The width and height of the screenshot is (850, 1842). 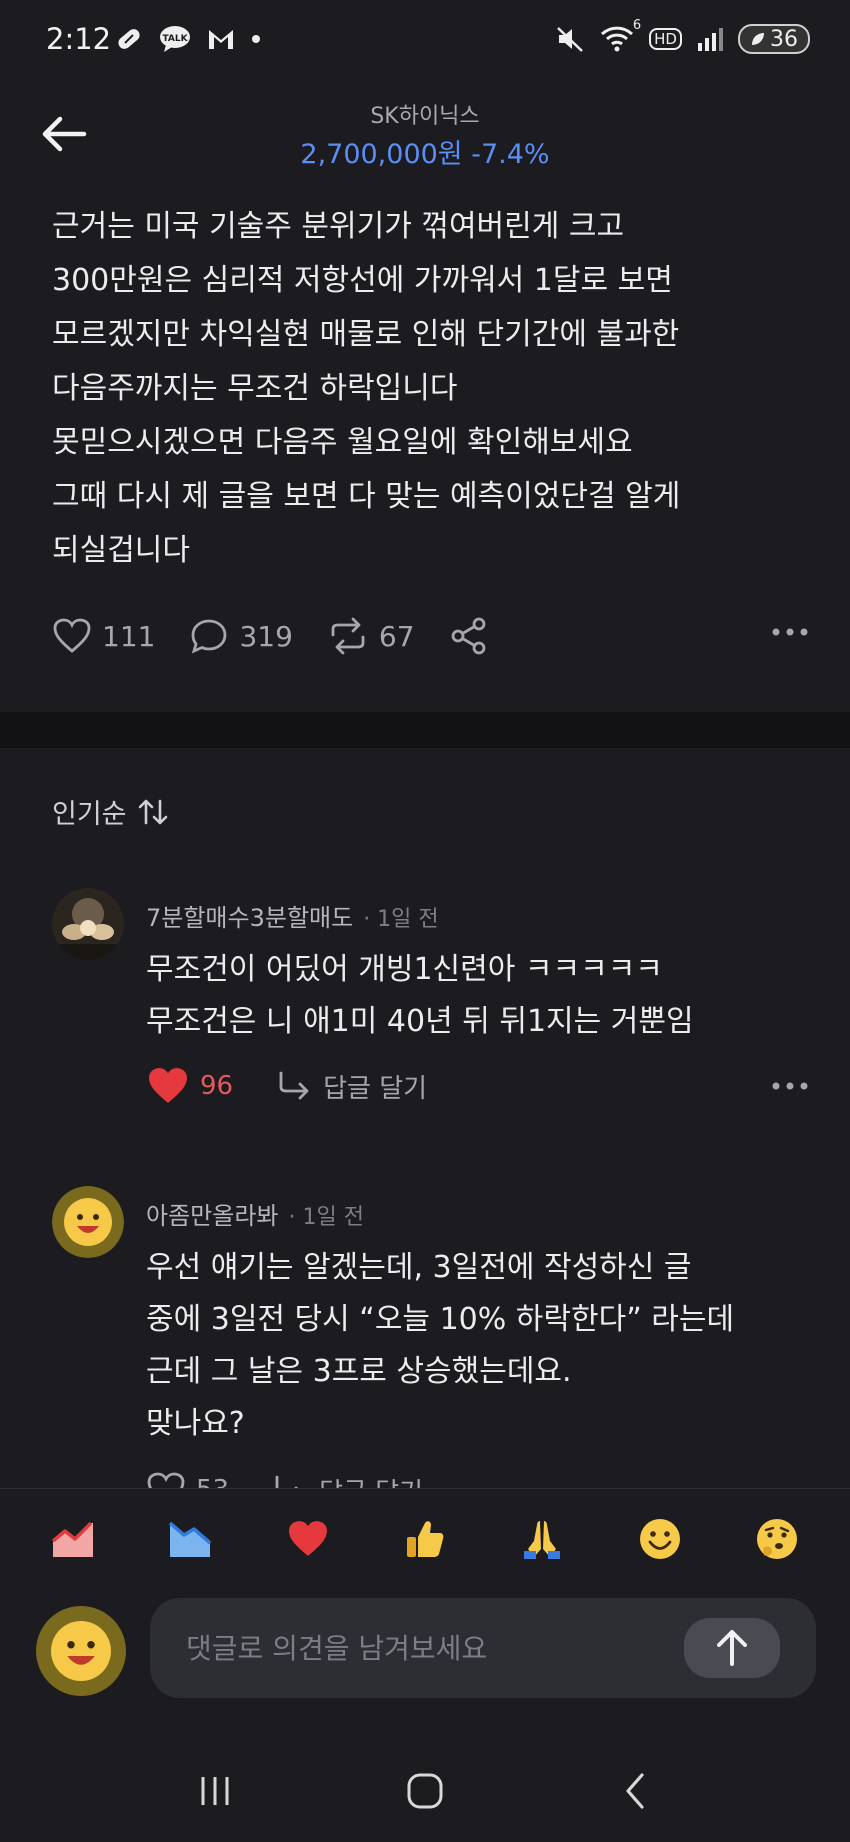 I want to click on status-time: 2:12, so click(x=79, y=39).